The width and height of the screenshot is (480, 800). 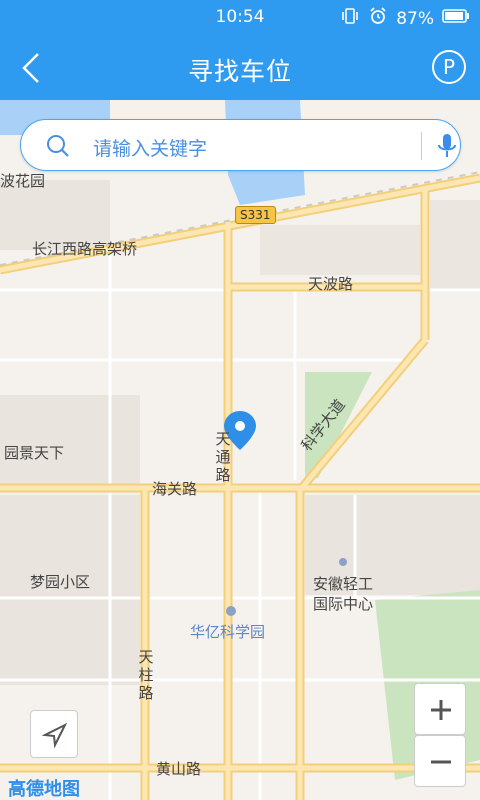 What do you see at coordinates (179, 769) in the screenshot?
I see `map-label-road: 黄山路` at bounding box center [179, 769].